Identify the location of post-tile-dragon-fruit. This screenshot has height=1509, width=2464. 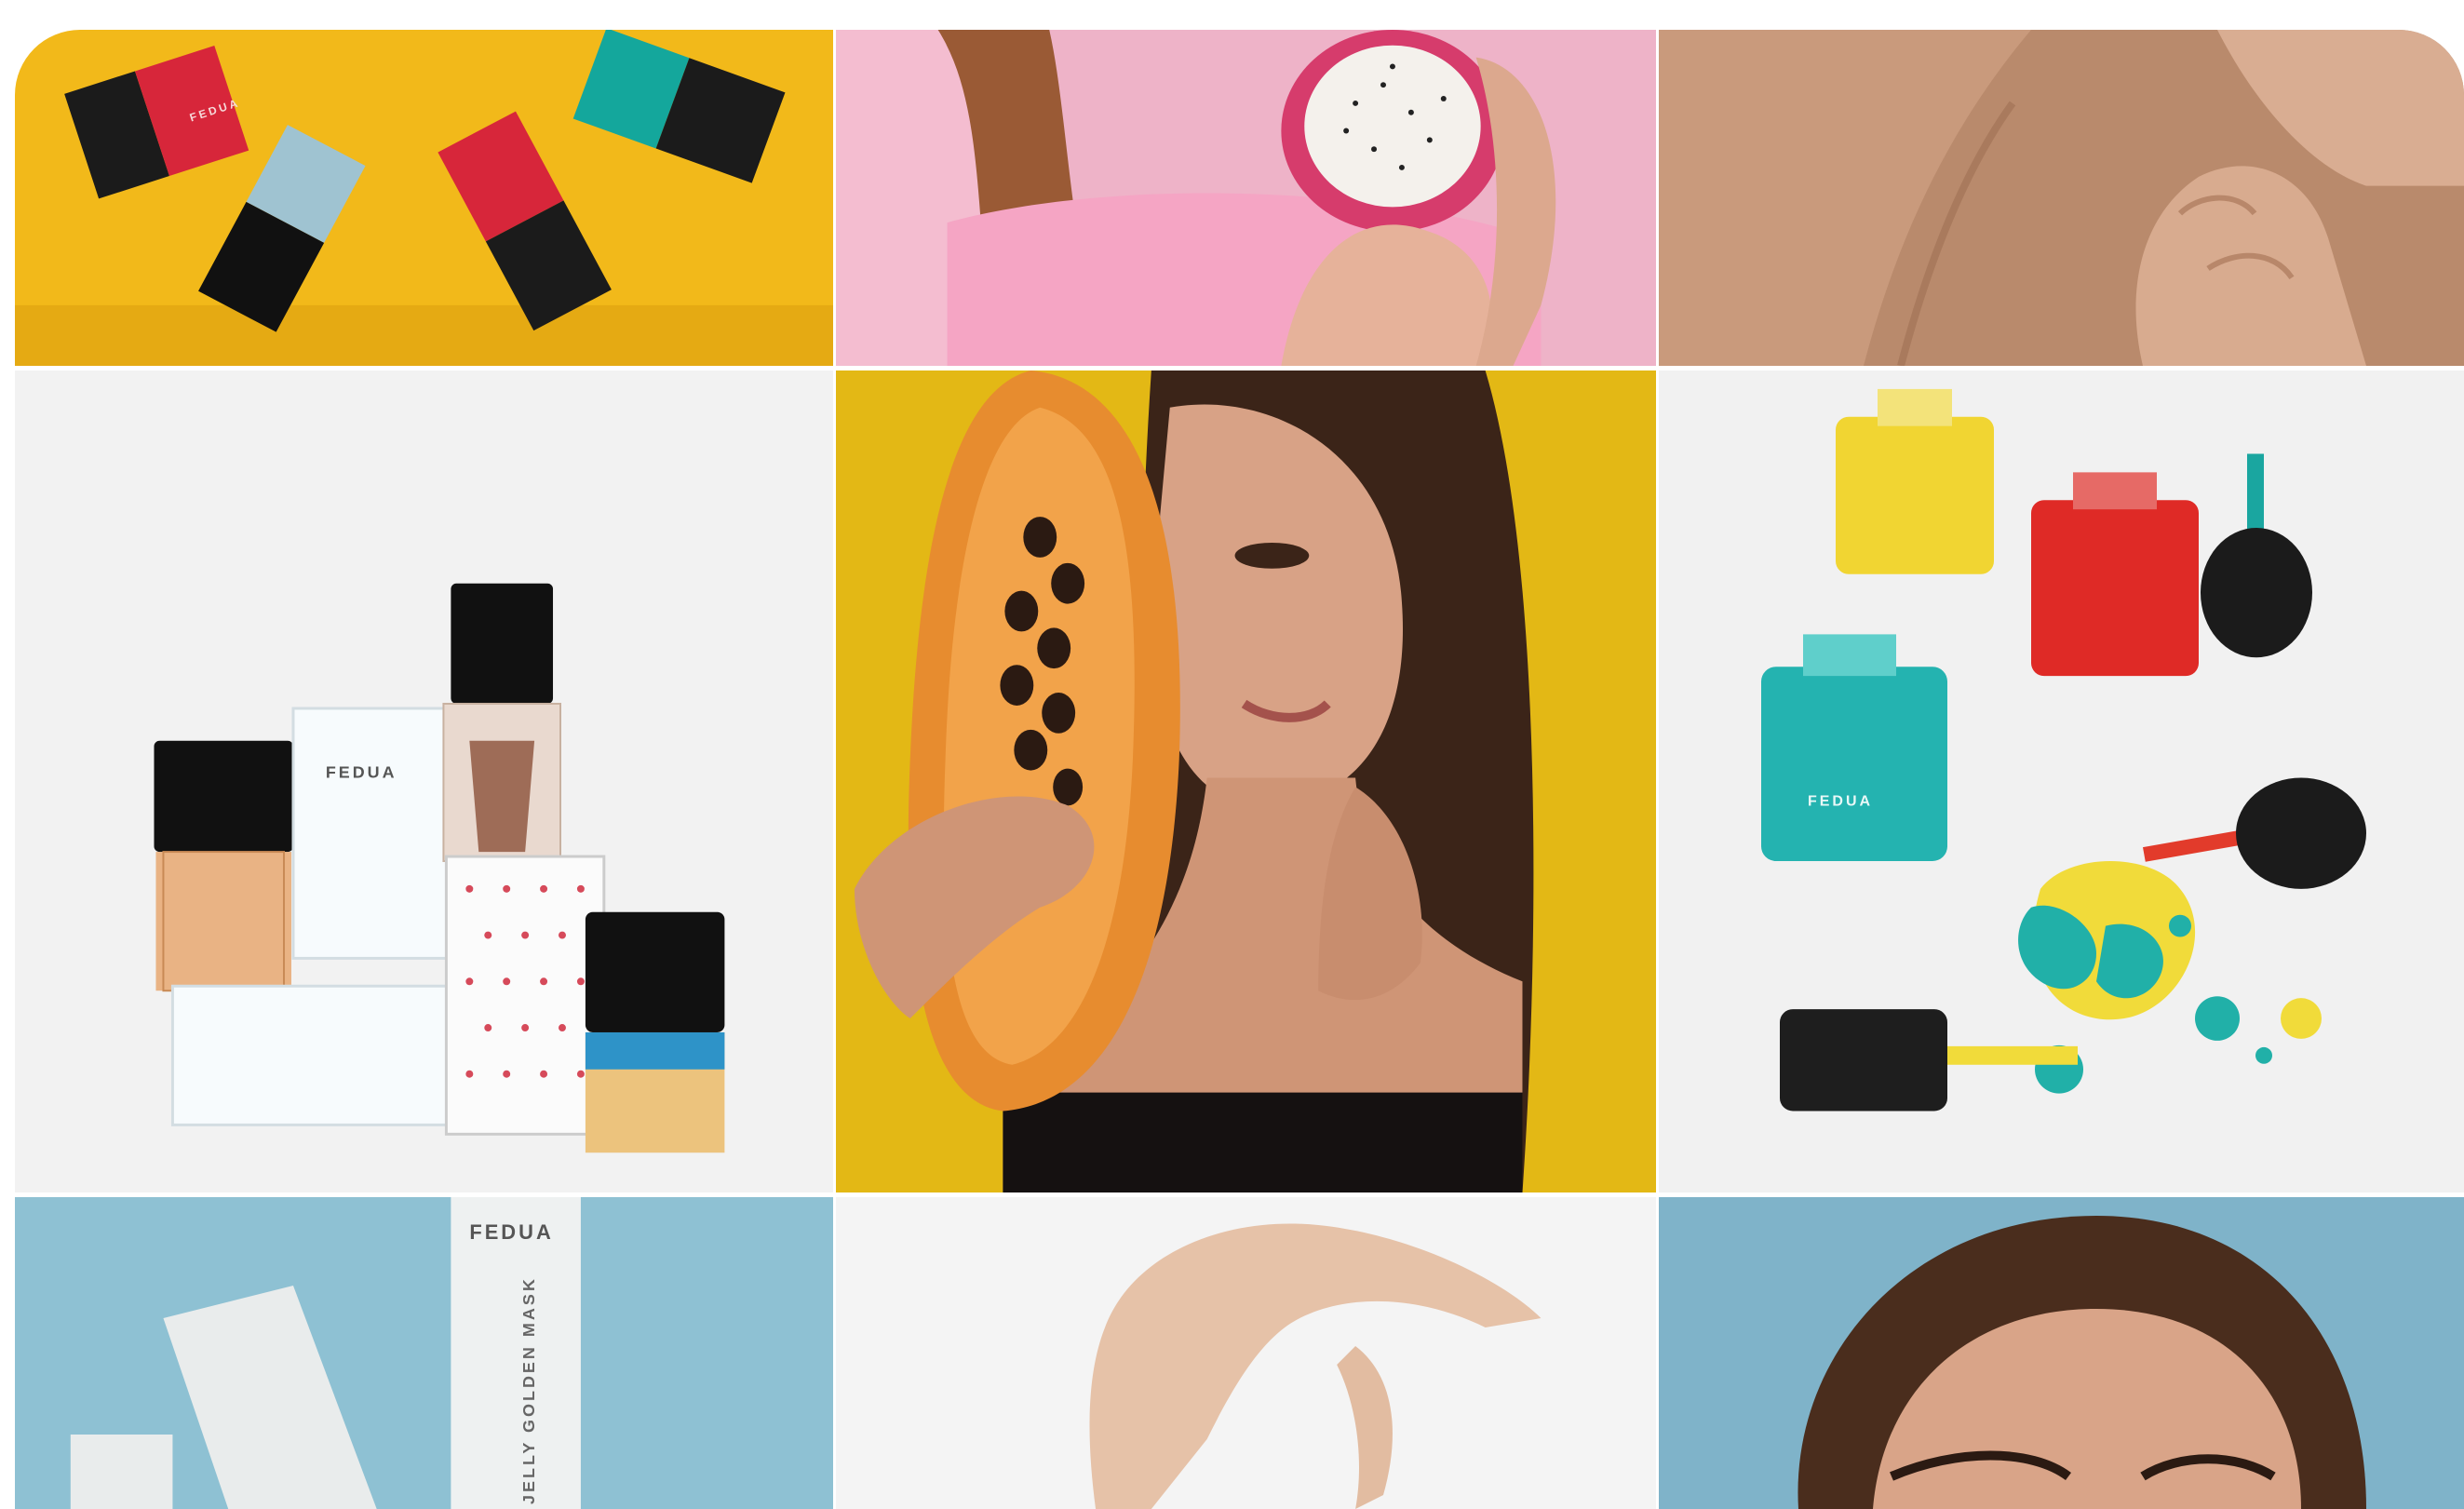
(1247, 200).